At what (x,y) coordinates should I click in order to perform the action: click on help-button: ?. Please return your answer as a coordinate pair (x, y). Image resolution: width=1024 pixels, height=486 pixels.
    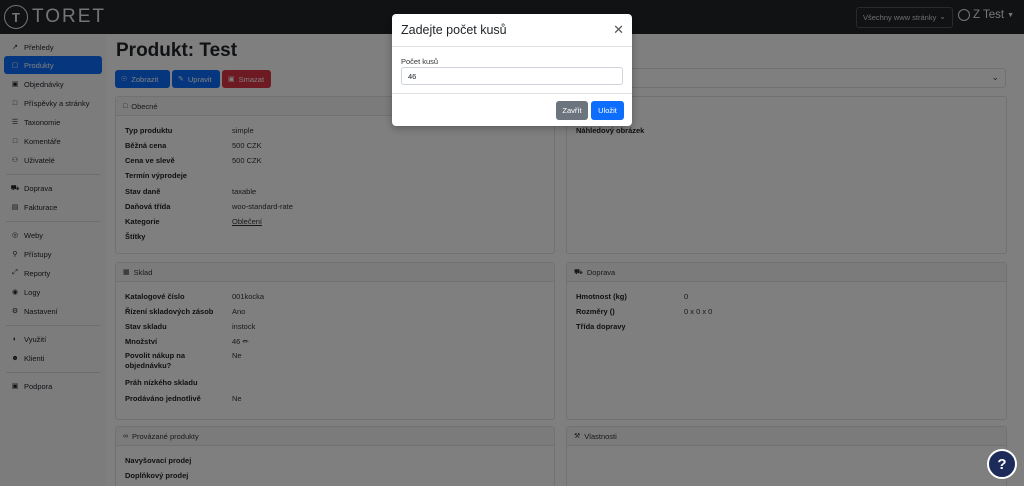
    Looking at the image, I should click on (1002, 464).